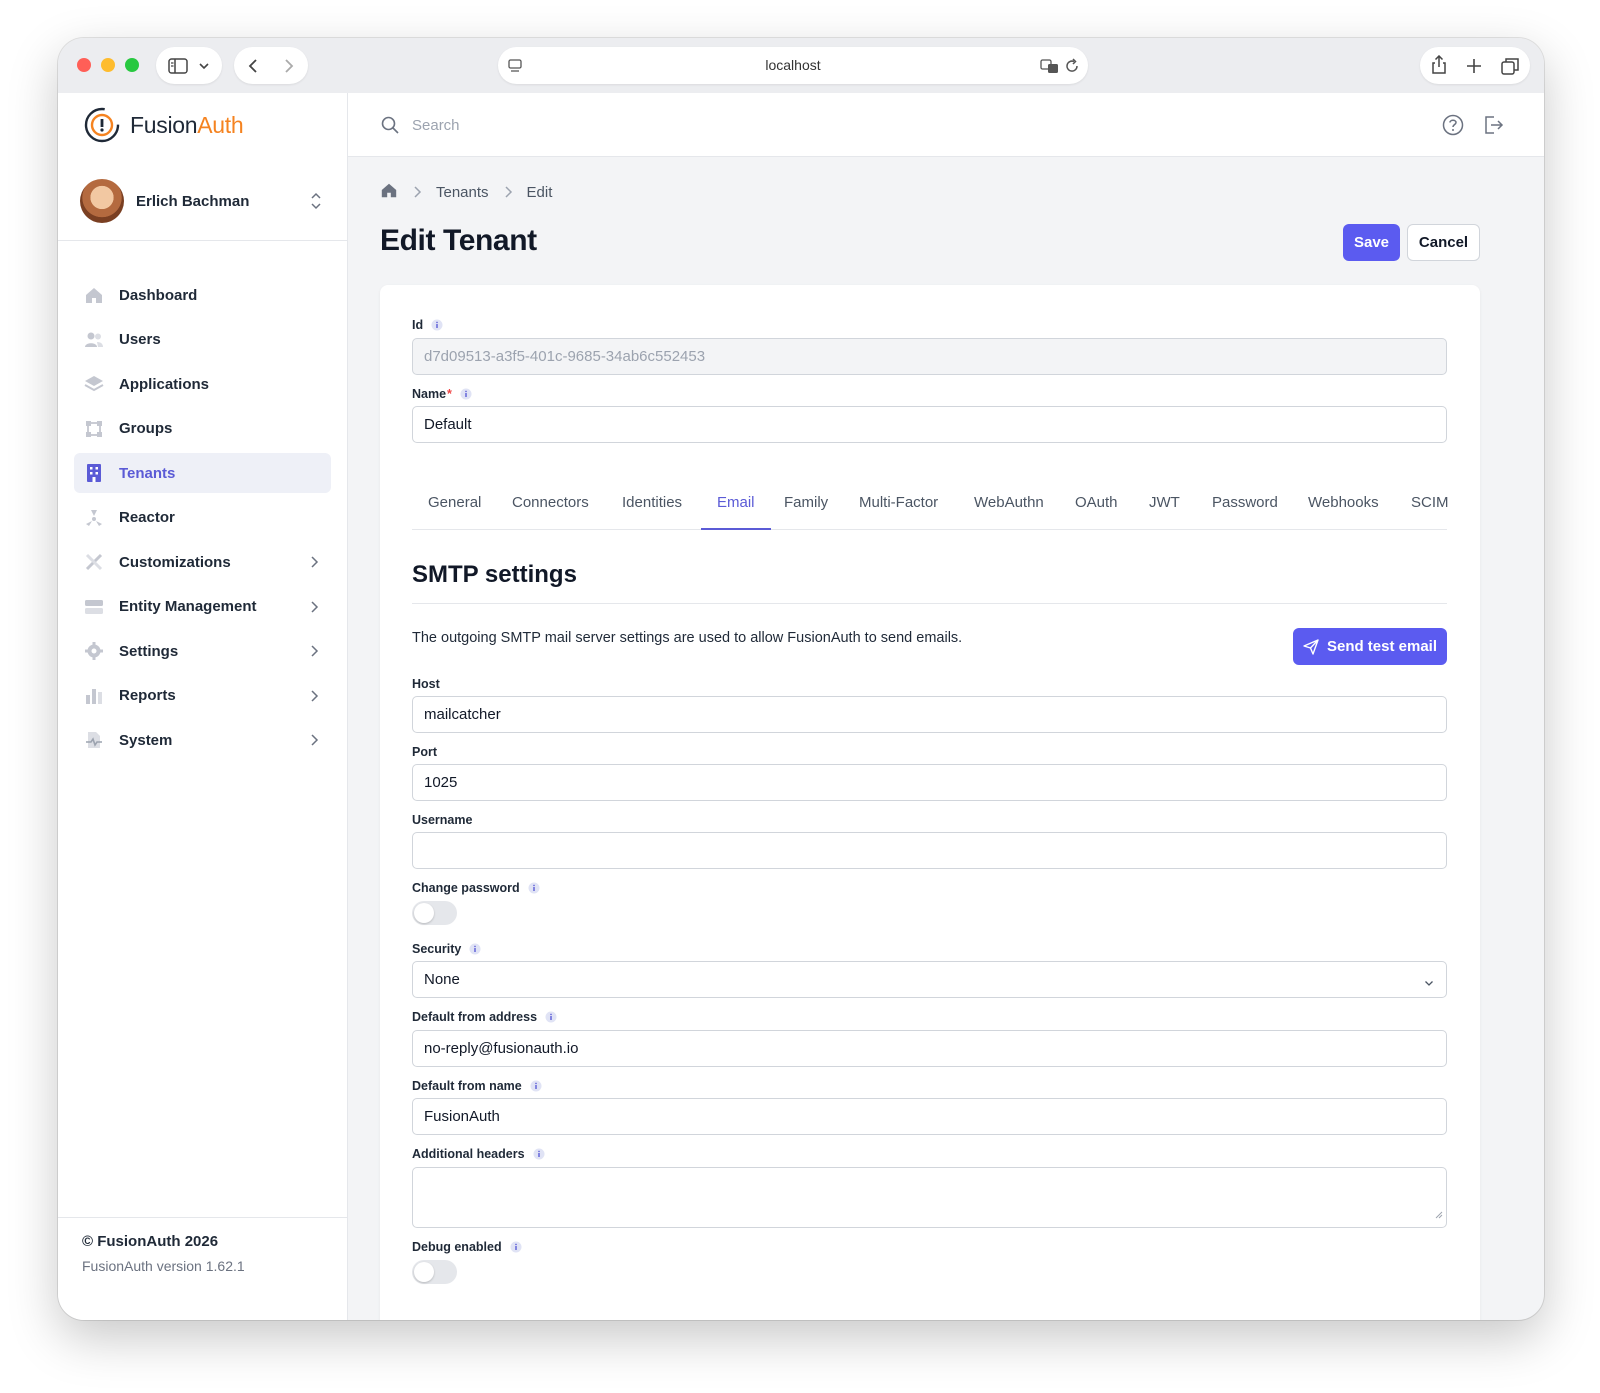 The height and width of the screenshot is (1393, 1600). Describe the element at coordinates (1453, 127) in the screenshot. I see `help-icon` at that location.